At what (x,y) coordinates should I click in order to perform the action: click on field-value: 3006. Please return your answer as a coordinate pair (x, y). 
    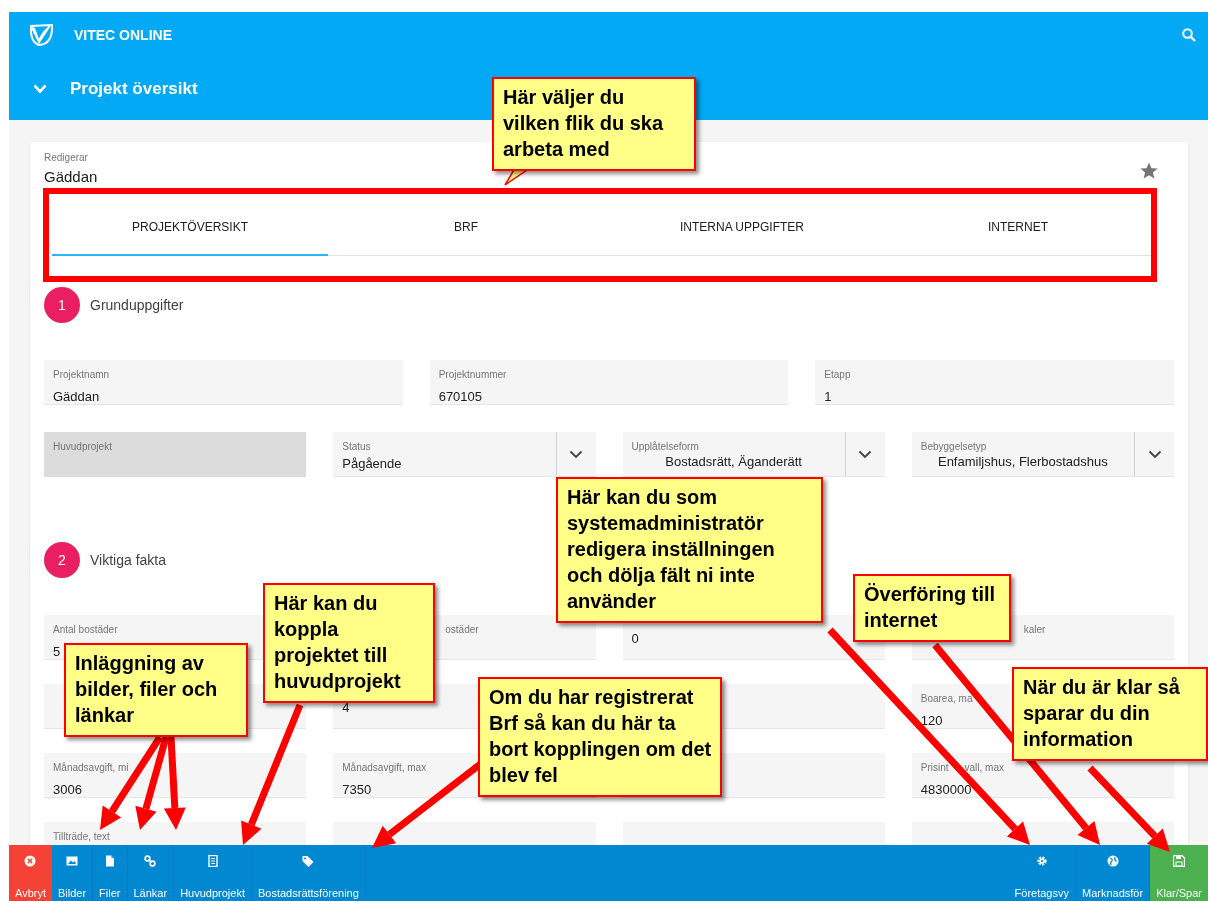
    Looking at the image, I should click on (67, 789).